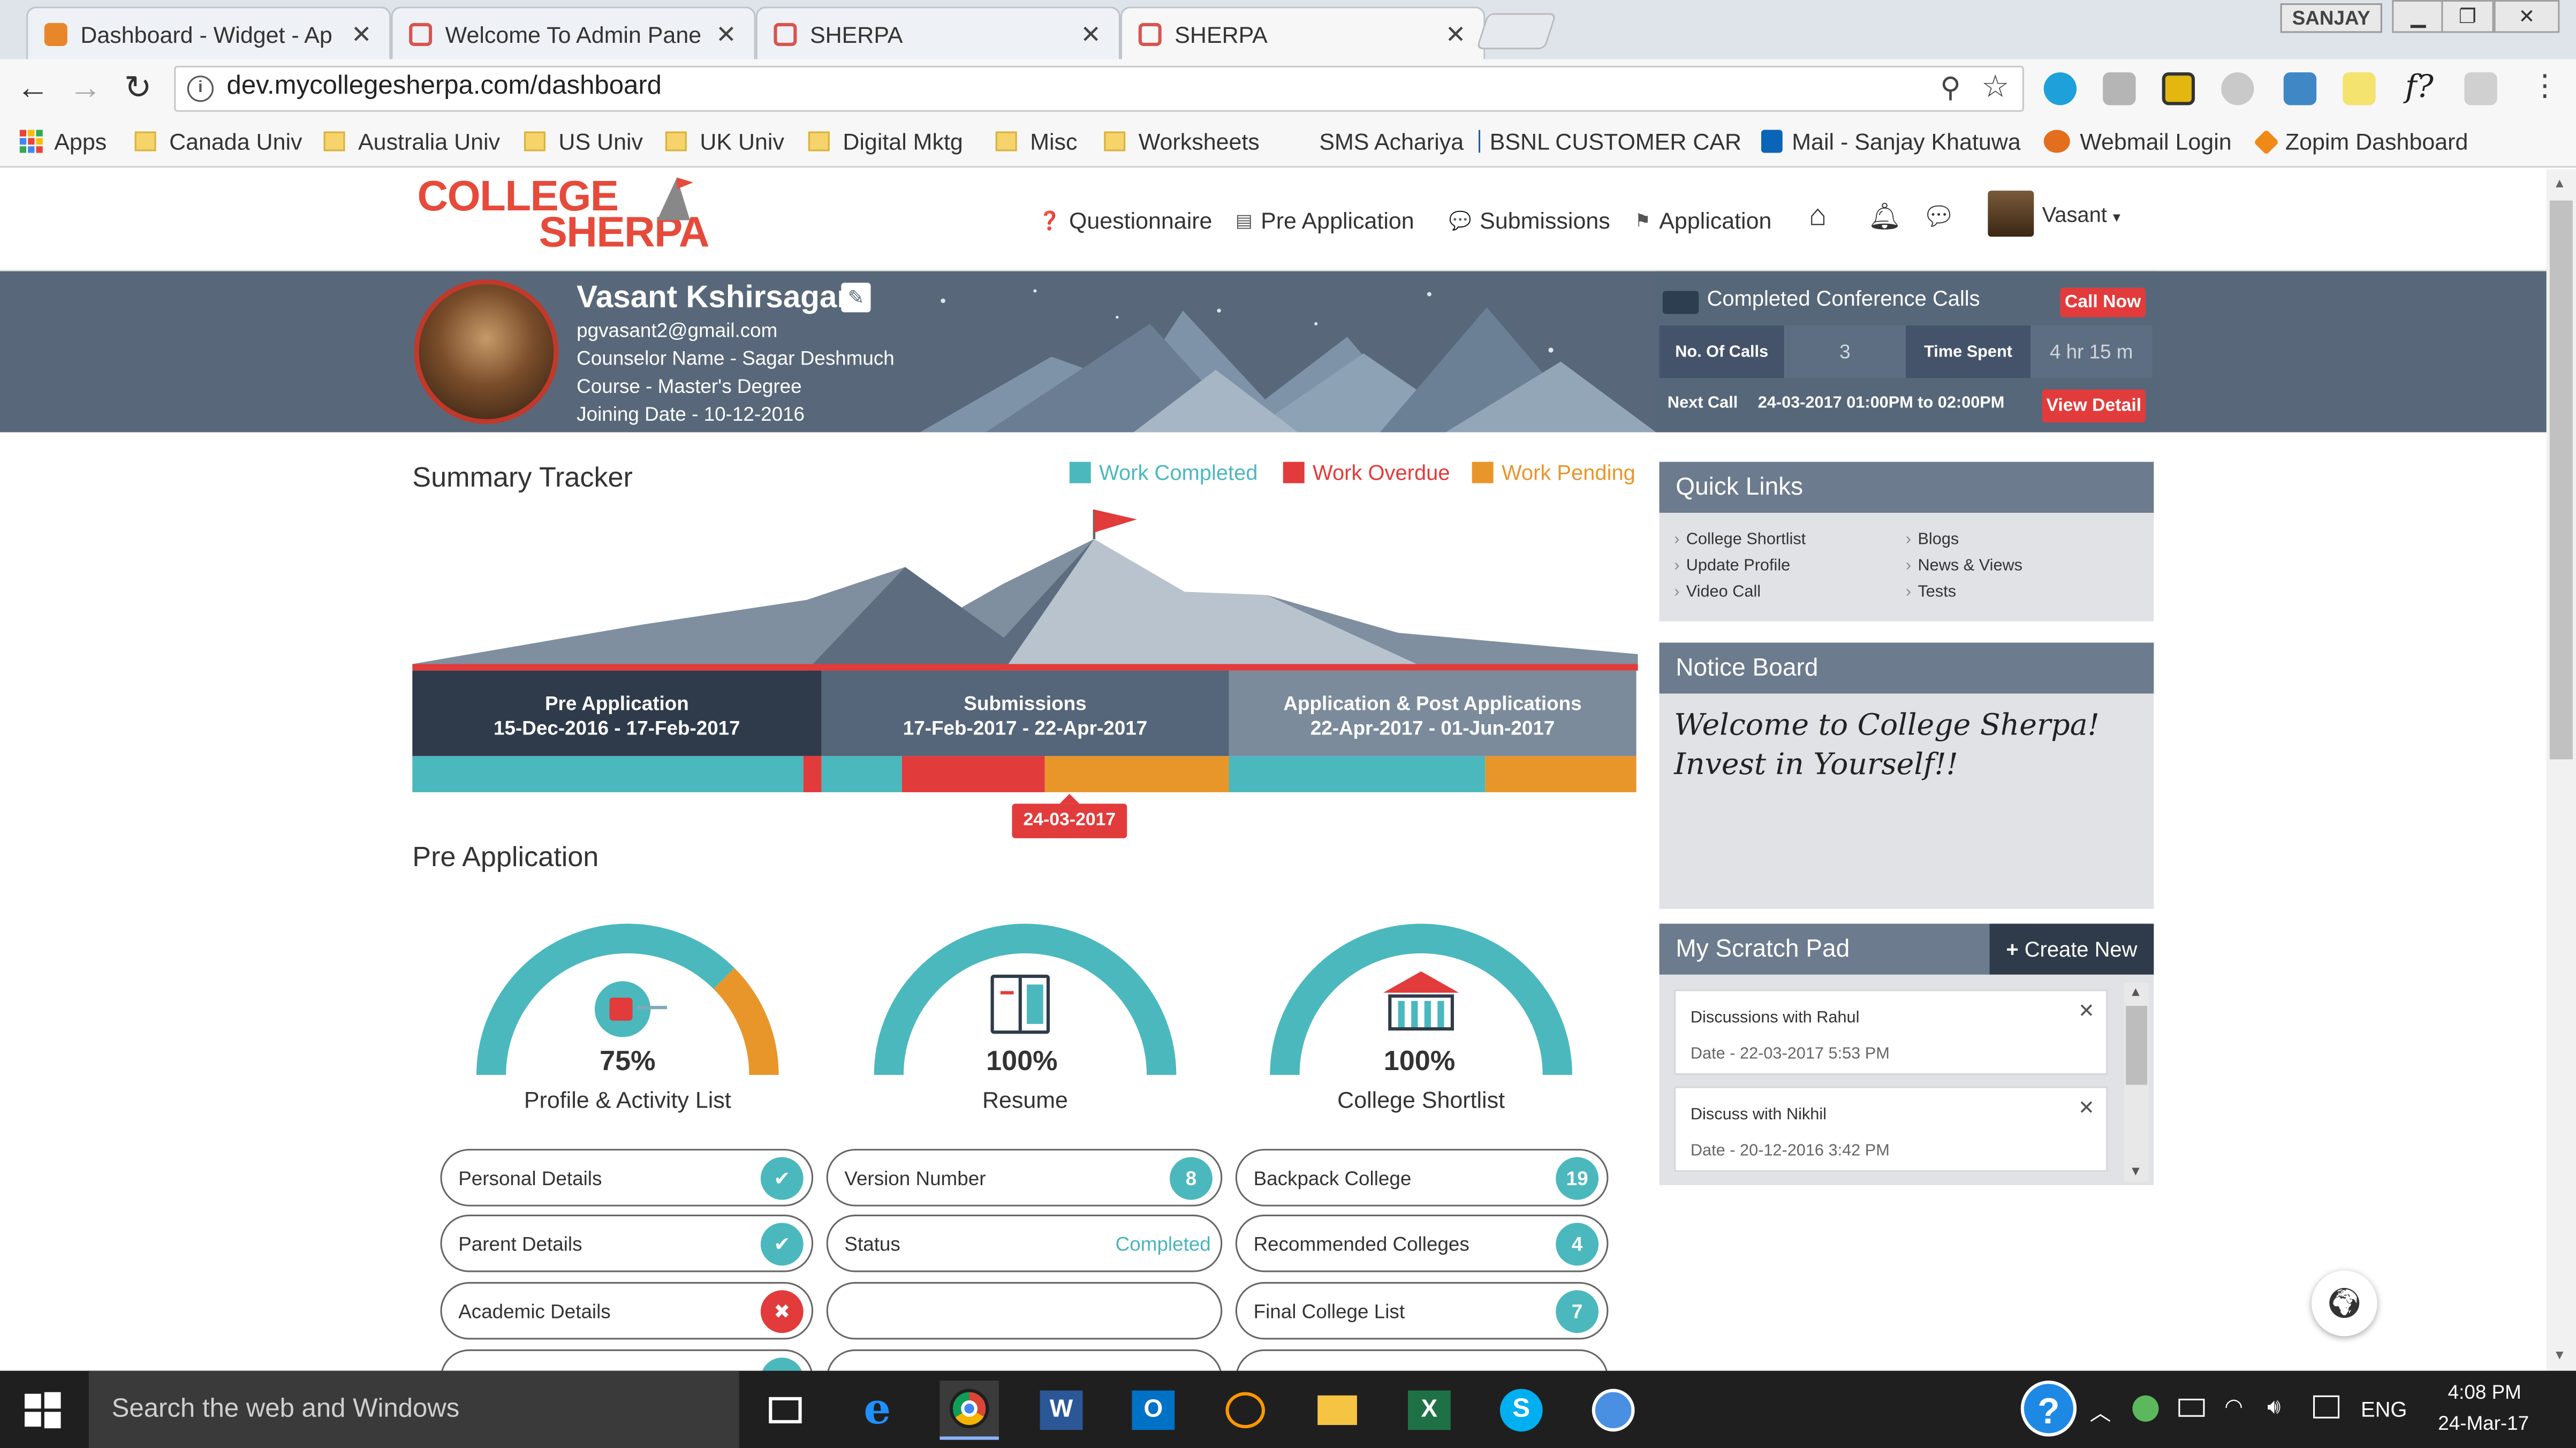 The height and width of the screenshot is (1448, 2576). Describe the element at coordinates (1126, 220) in the screenshot. I see `nav-questionnaire: ❓ Questionnaire` at that location.